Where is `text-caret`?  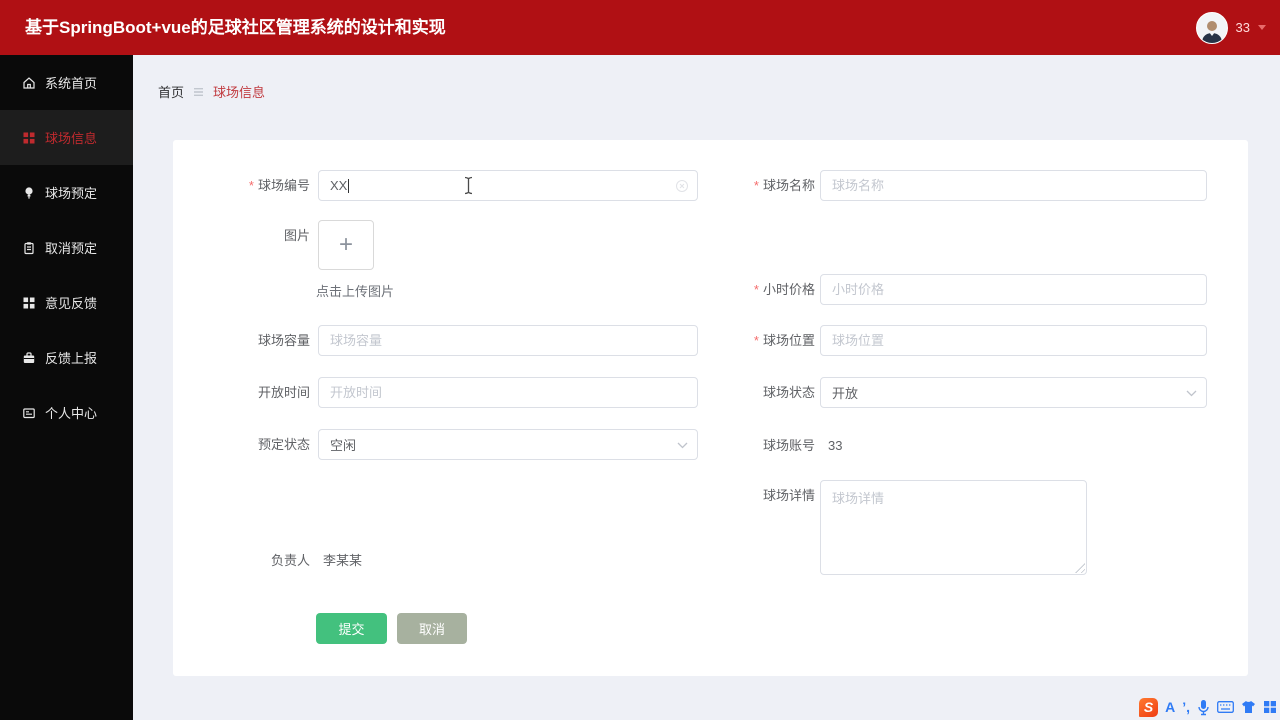
text-caret is located at coordinates (349, 185).